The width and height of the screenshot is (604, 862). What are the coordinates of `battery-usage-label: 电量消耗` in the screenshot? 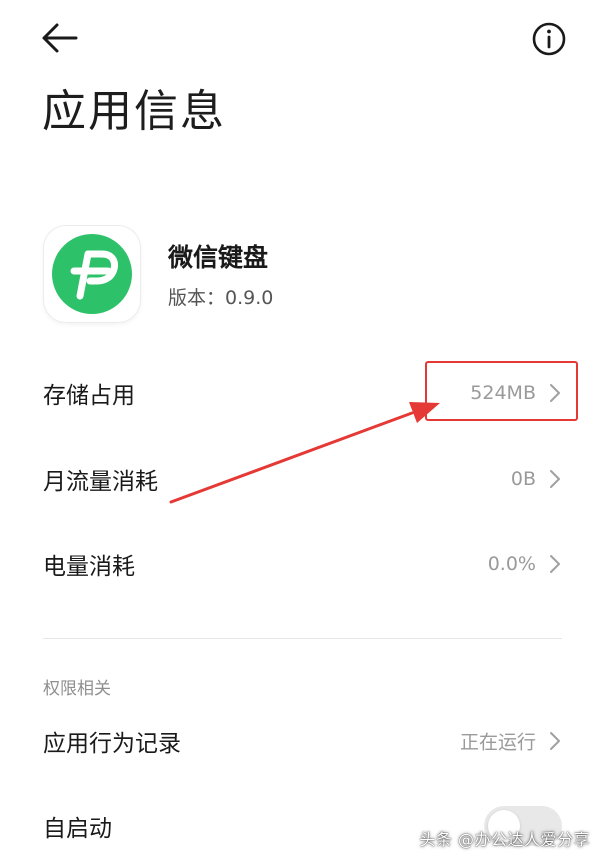 It's located at (89, 567).